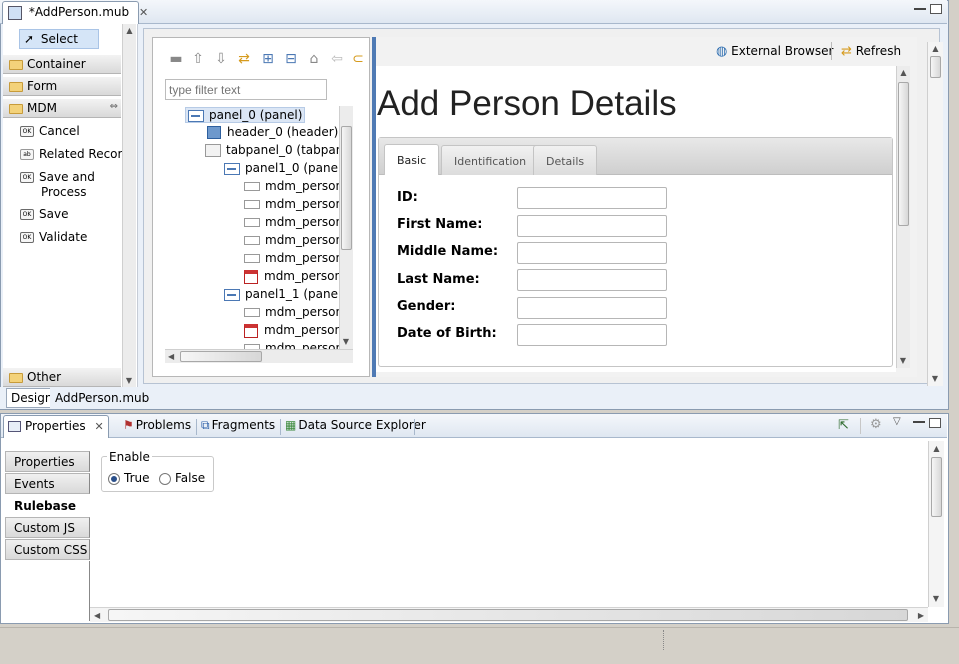 This screenshot has width=959, height=664. Describe the element at coordinates (47, 505) in the screenshot. I see `side-tab-rulebase: Rulebase` at that location.